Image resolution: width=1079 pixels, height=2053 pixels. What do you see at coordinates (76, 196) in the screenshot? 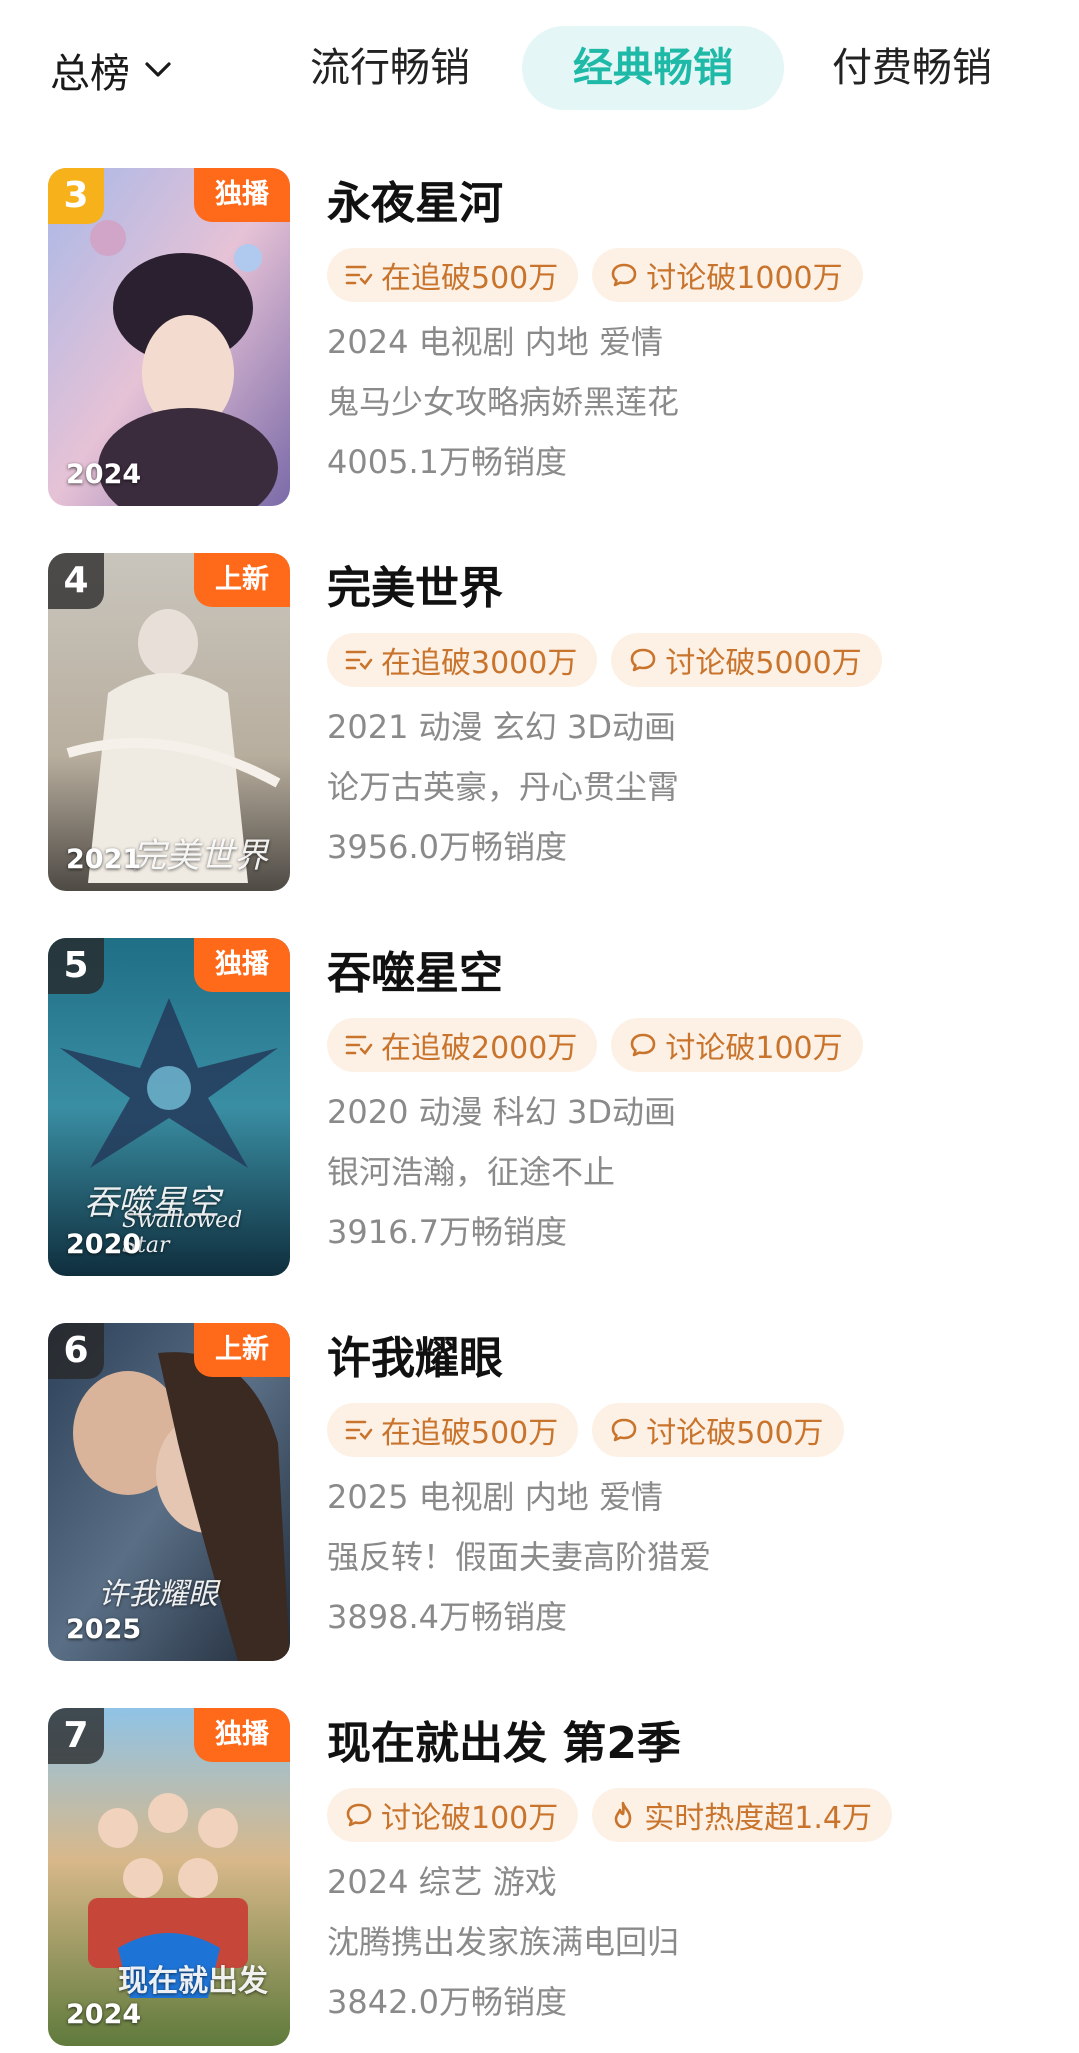
I see `rank-badge: 3` at bounding box center [76, 196].